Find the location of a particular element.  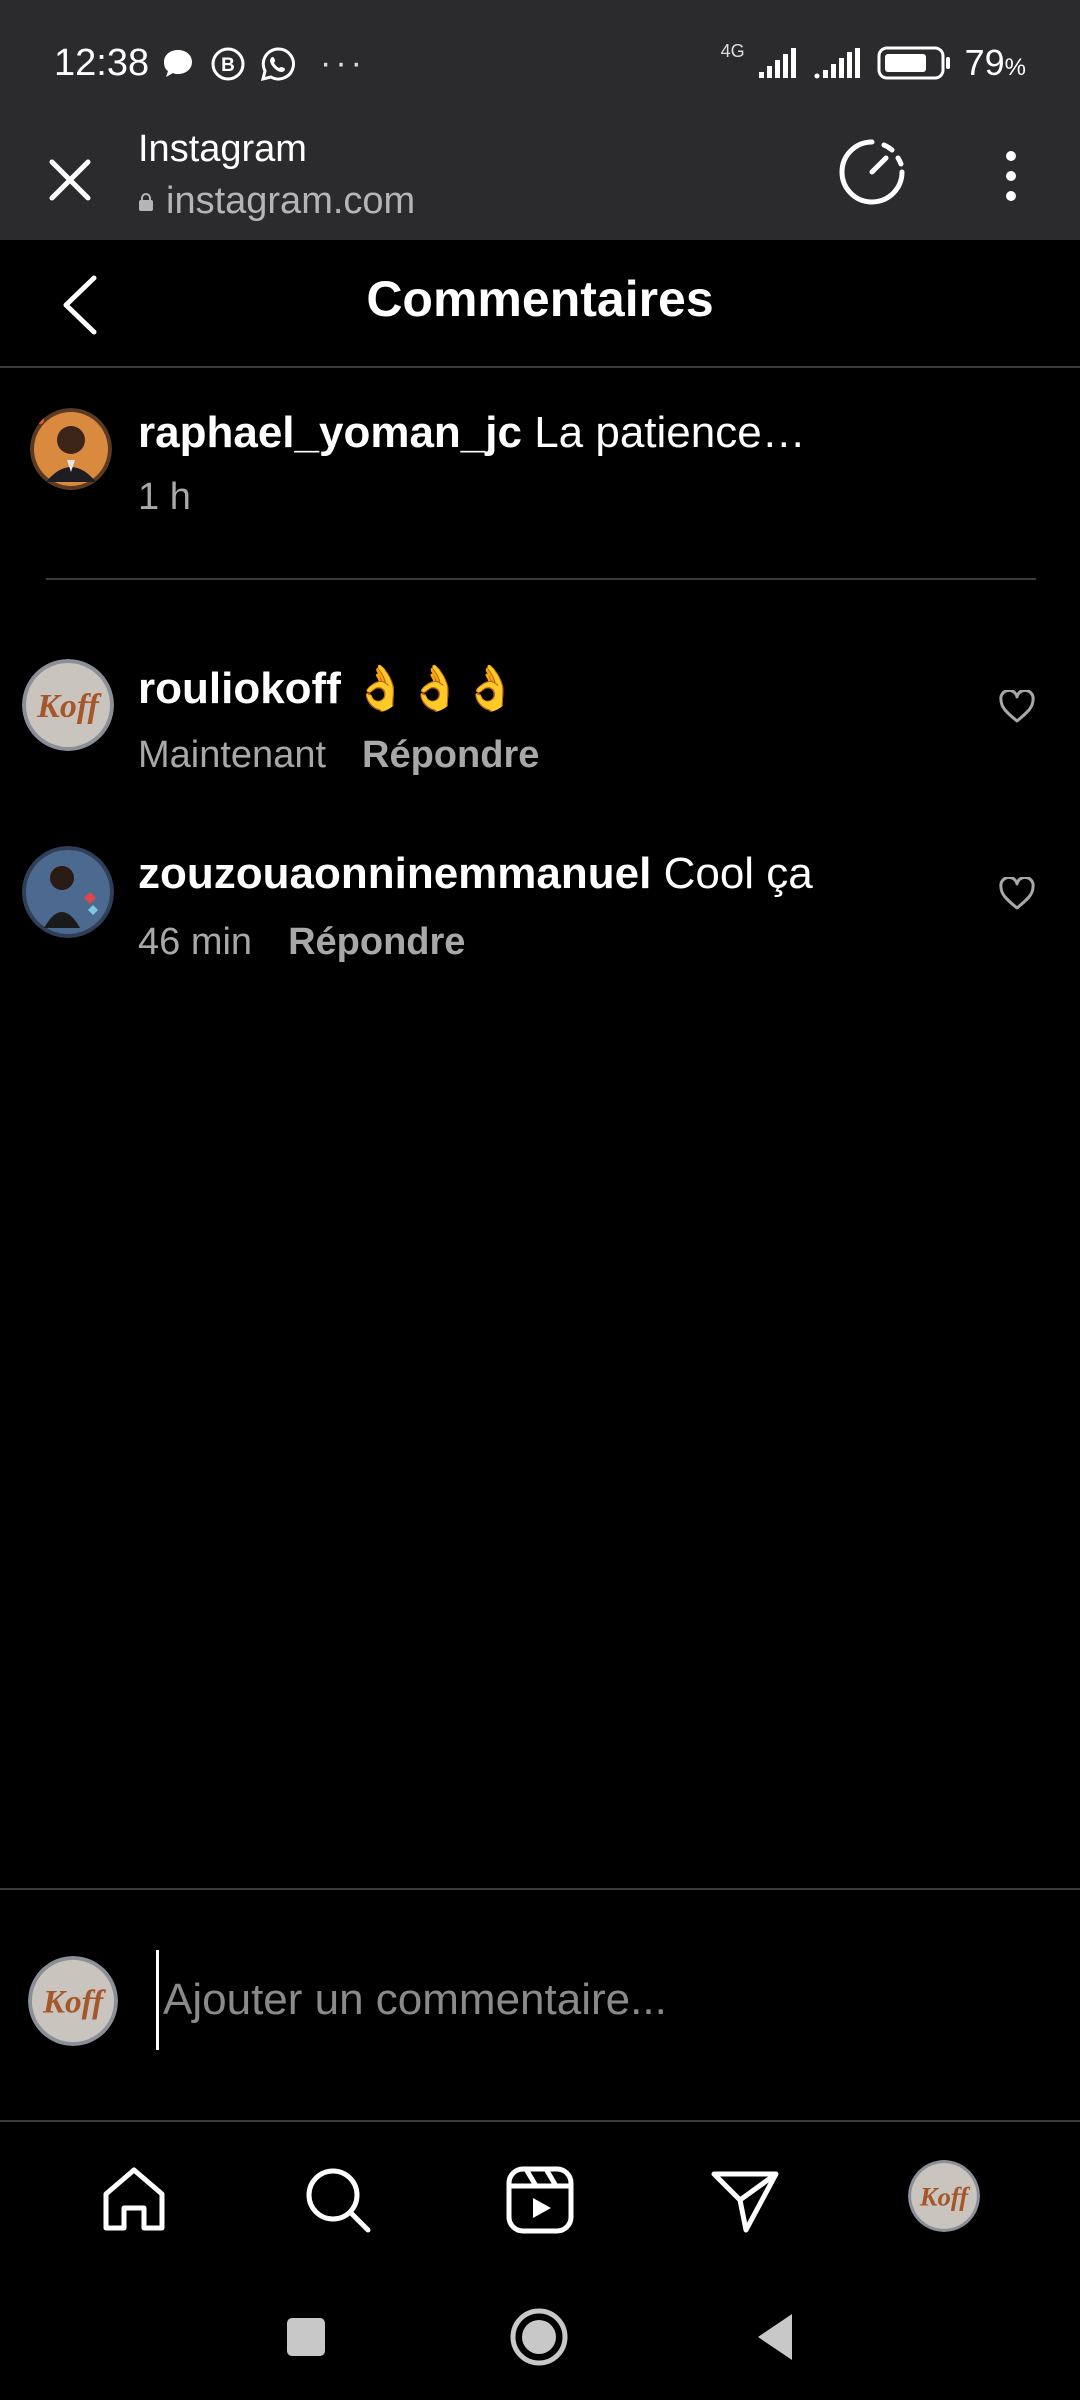

bottom-nav: Koff is located at coordinates (540, 2197).